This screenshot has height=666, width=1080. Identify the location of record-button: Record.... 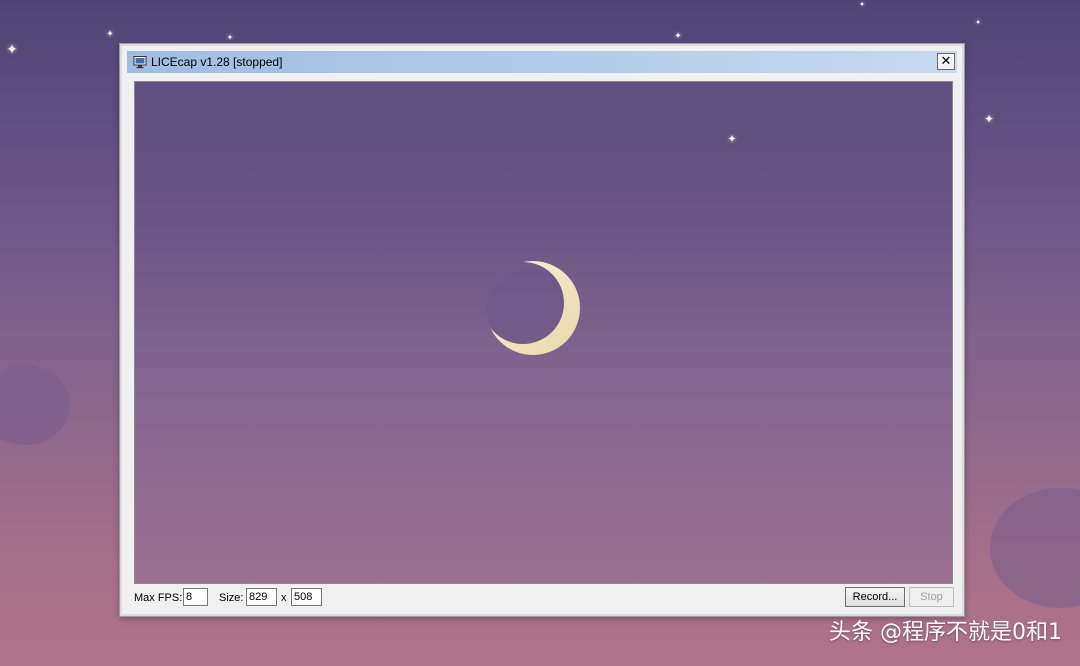
(875, 597).